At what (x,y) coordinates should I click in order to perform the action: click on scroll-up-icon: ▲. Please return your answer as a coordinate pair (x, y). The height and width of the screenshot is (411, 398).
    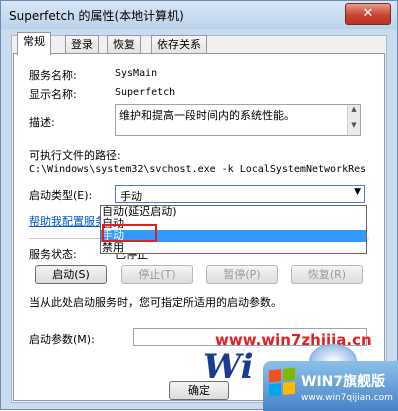
    Looking at the image, I should click on (354, 109).